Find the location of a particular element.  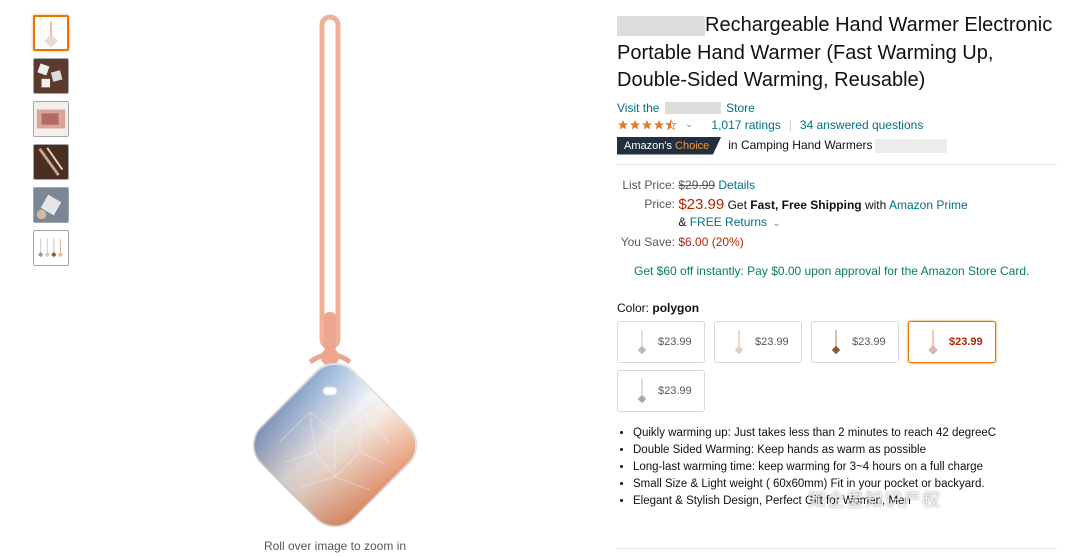

amazon-prime-link: Amazon Prime is located at coordinates (928, 205).